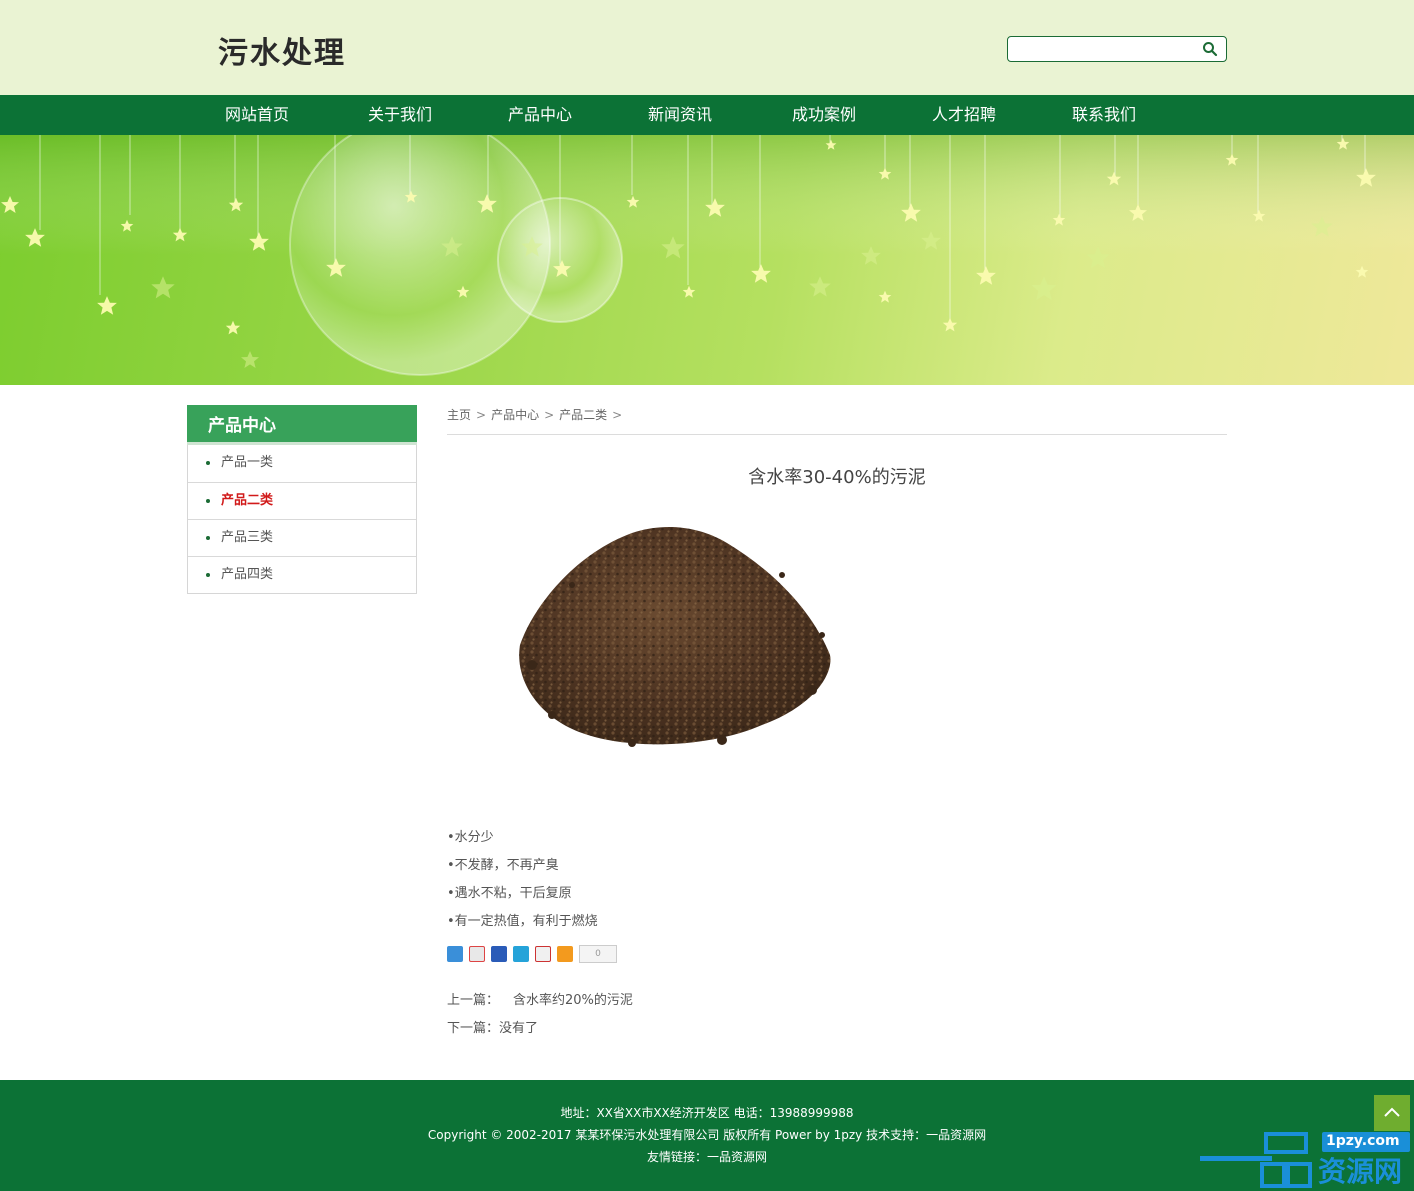 This screenshot has width=1414, height=1191. What do you see at coordinates (400, 115) in the screenshot?
I see `nav-item-about: 关于我们` at bounding box center [400, 115].